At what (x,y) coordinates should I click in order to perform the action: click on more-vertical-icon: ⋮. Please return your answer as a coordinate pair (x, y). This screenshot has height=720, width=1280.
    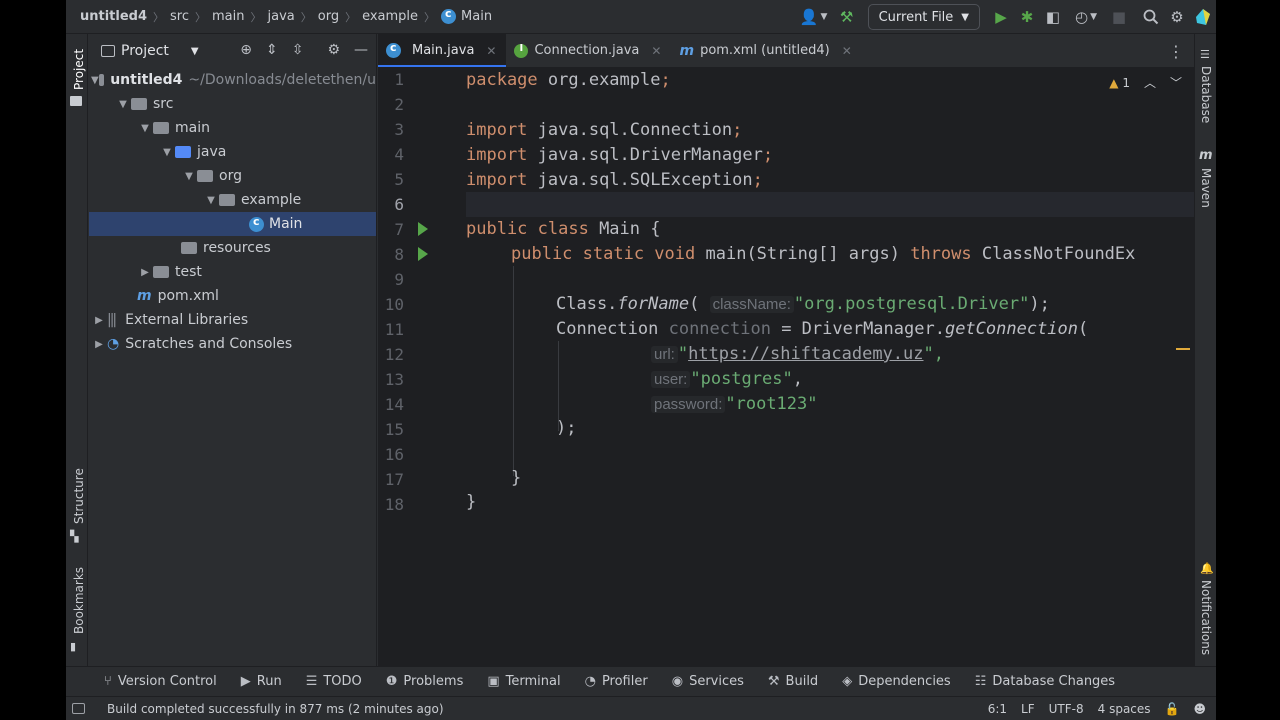
    Looking at the image, I should click on (1176, 51).